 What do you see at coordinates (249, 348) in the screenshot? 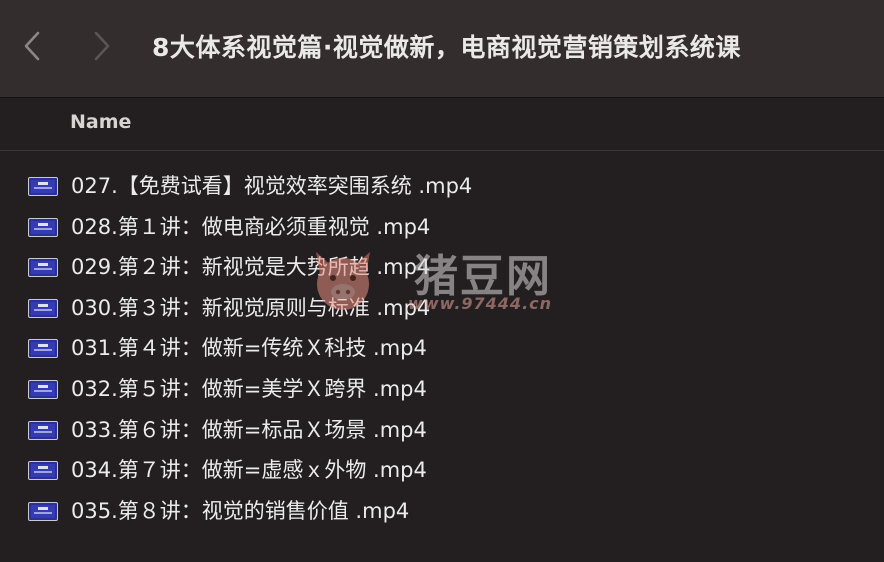
I see `file-name: 031.第４讲：做新=传统Ｘ科技 .mp4` at bounding box center [249, 348].